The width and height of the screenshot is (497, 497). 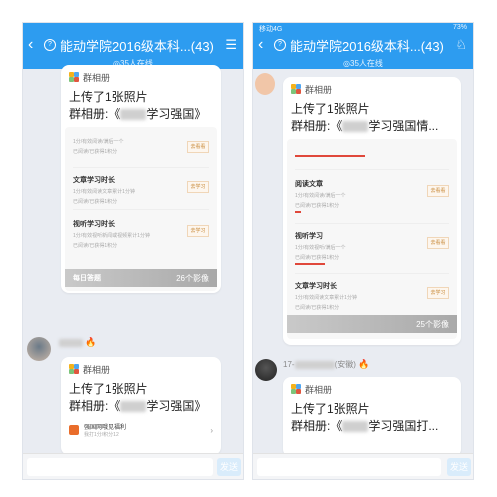 What do you see at coordinates (141, 148) in the screenshot?
I see `task-row: 1分/有效阅读/满后一个 已阅读/已获得1积分 去看看` at bounding box center [141, 148].